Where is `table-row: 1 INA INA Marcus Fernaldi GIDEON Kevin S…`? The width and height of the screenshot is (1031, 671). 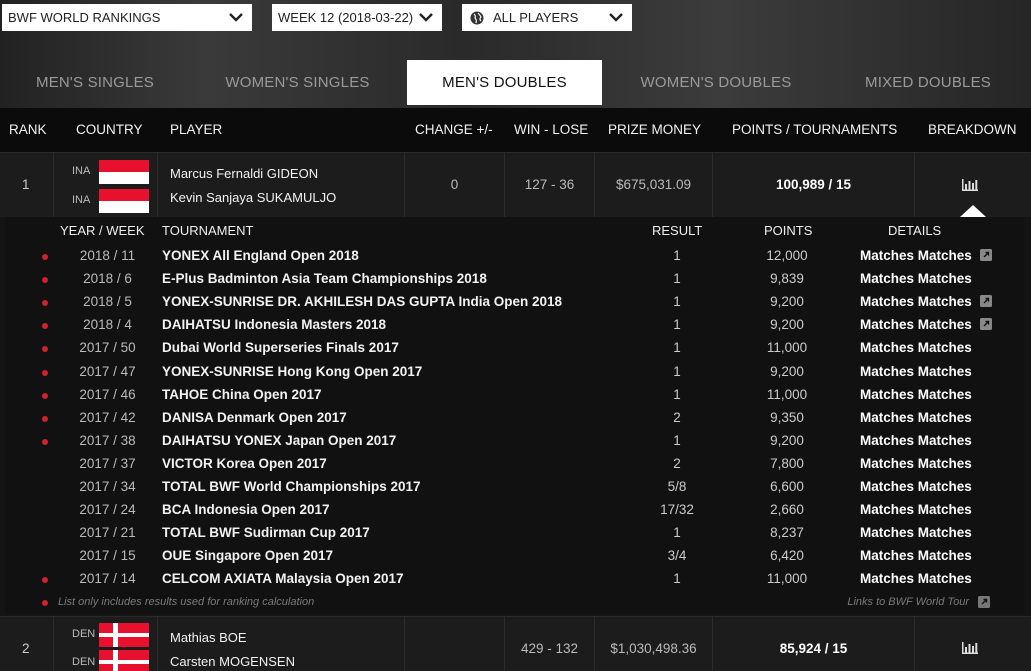
table-row: 1 INA INA Marcus Fernaldi GIDEON Kevin S… is located at coordinates (515, 184).